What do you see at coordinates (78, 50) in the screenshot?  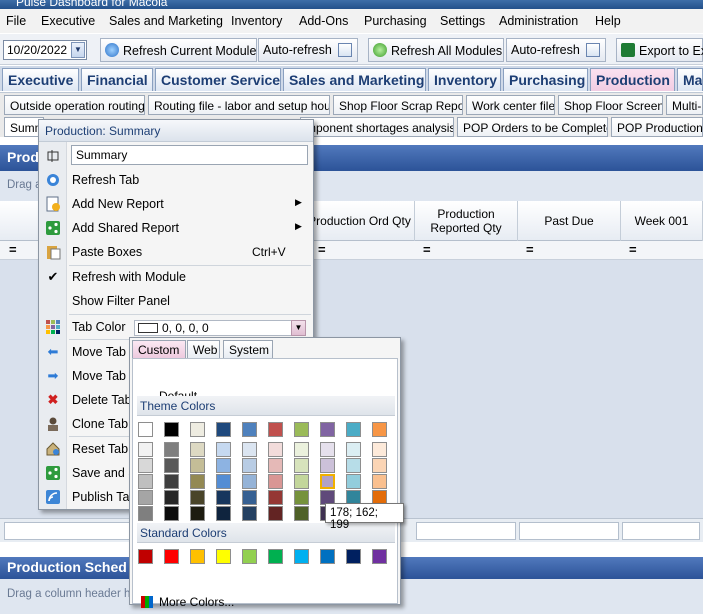 I see `chevron-down-icon: ▼` at bounding box center [78, 50].